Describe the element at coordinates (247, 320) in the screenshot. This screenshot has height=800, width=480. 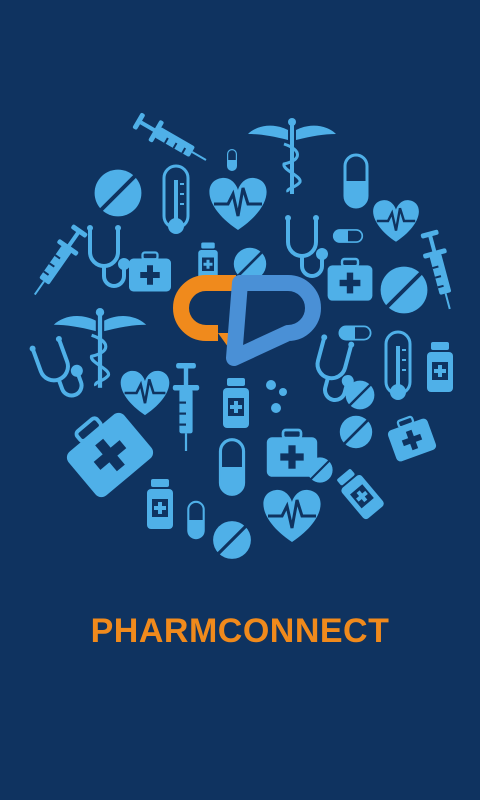
I see `pill-link-logo` at that location.